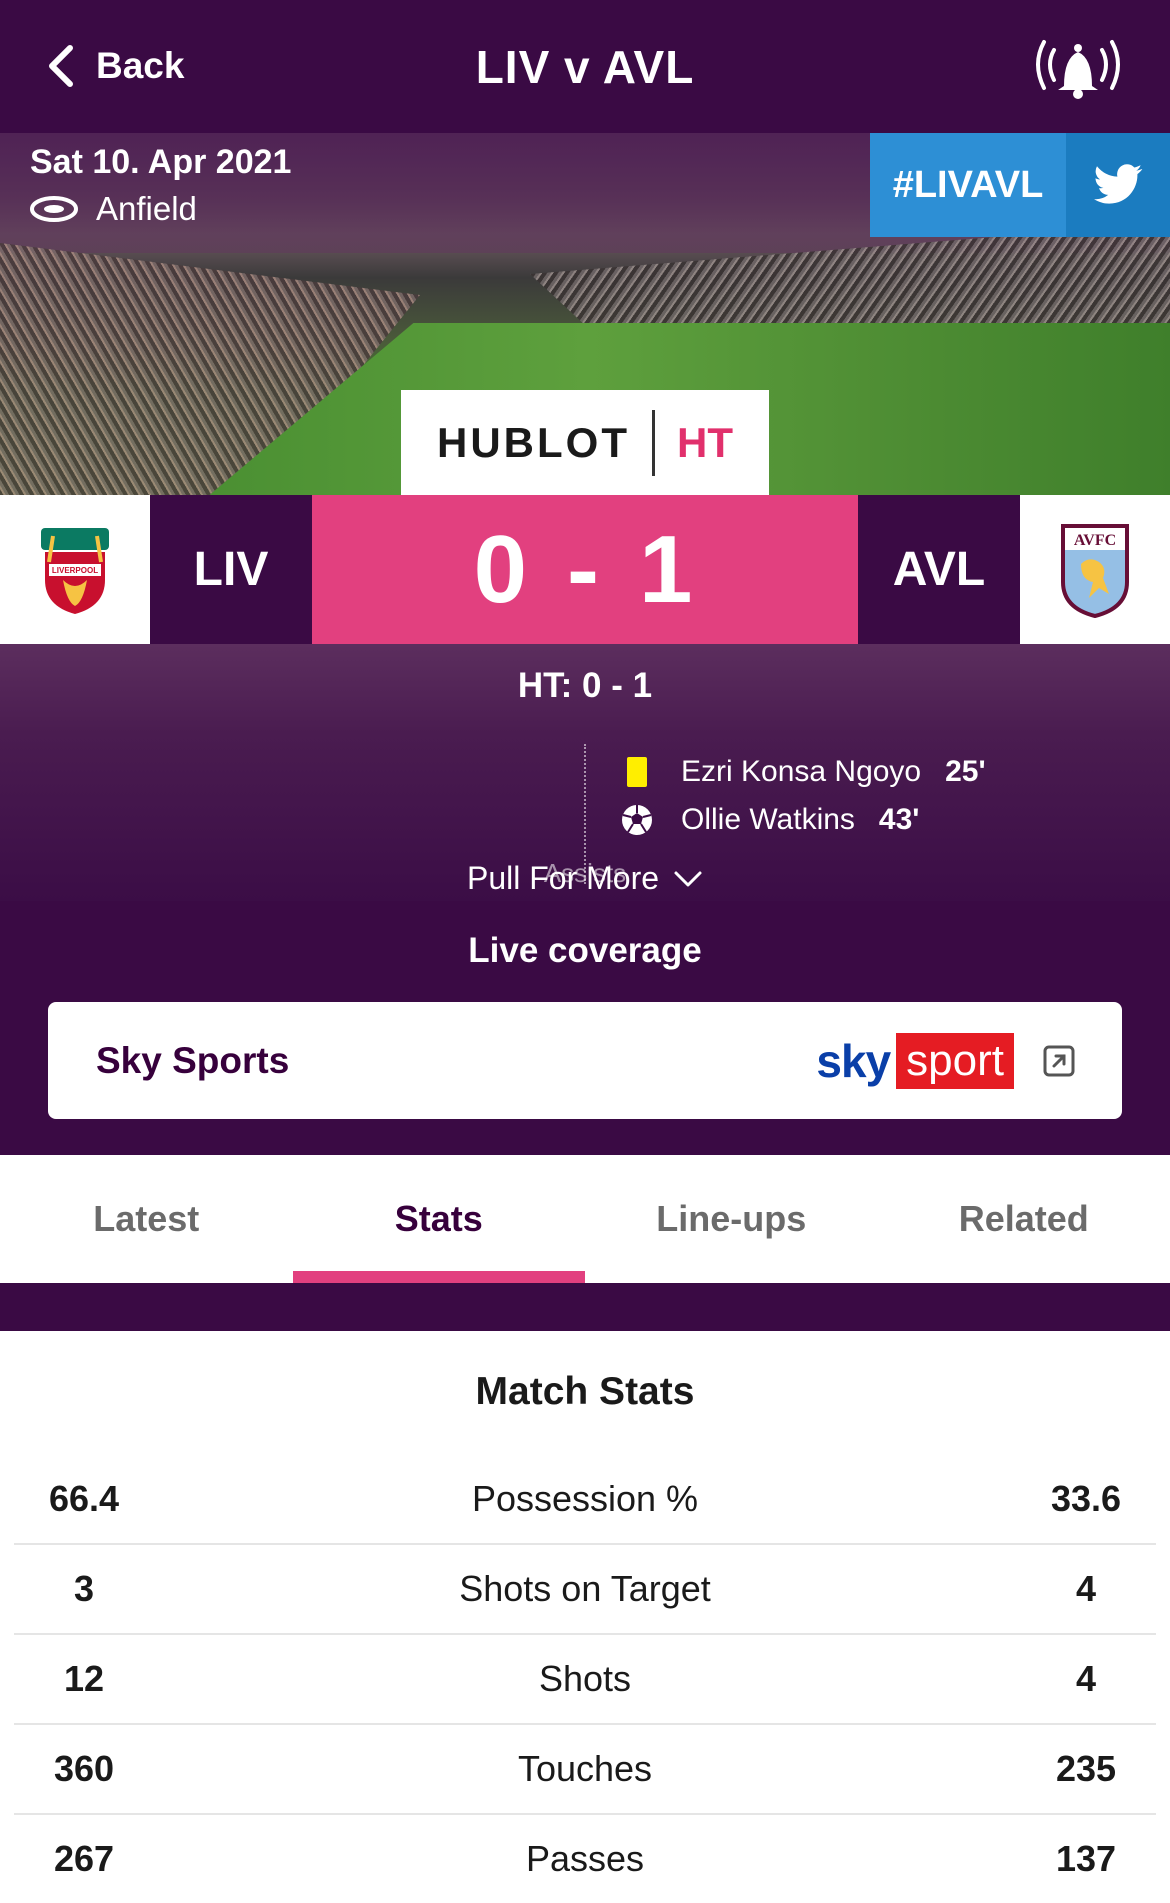 This screenshot has width=1170, height=1903. I want to click on tab-related: Related, so click(1024, 1219).